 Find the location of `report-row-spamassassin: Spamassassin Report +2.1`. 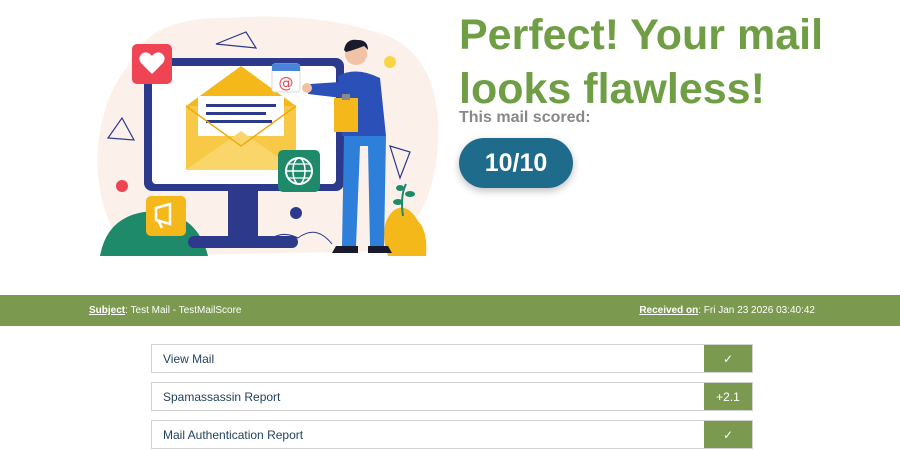

report-row-spamassassin: Spamassassin Report +2.1 is located at coordinates (452, 396).